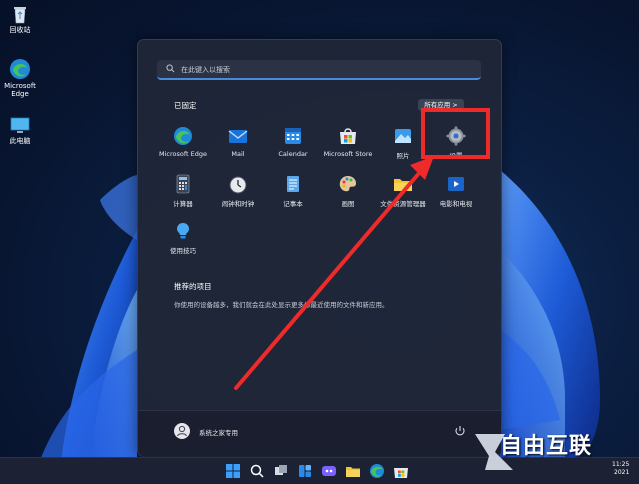 The height and width of the screenshot is (484, 639). Describe the element at coordinates (353, 471) in the screenshot. I see `file-explorer-icon` at that location.